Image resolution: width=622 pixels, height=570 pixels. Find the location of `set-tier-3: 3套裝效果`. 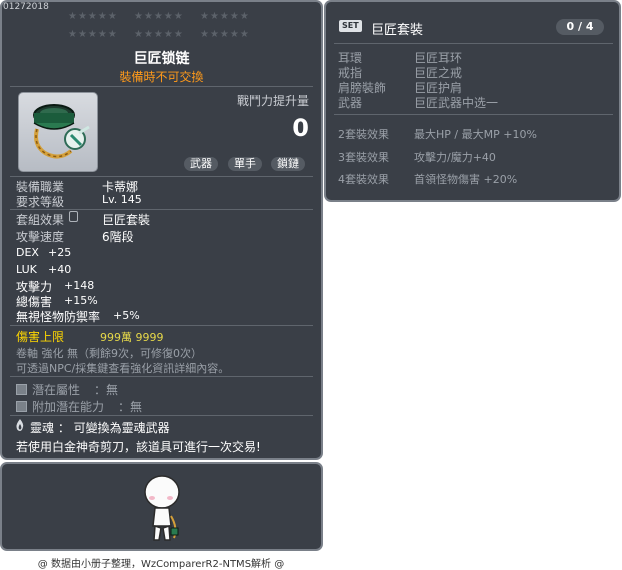

set-tier-3: 3套裝效果 is located at coordinates (363, 157).